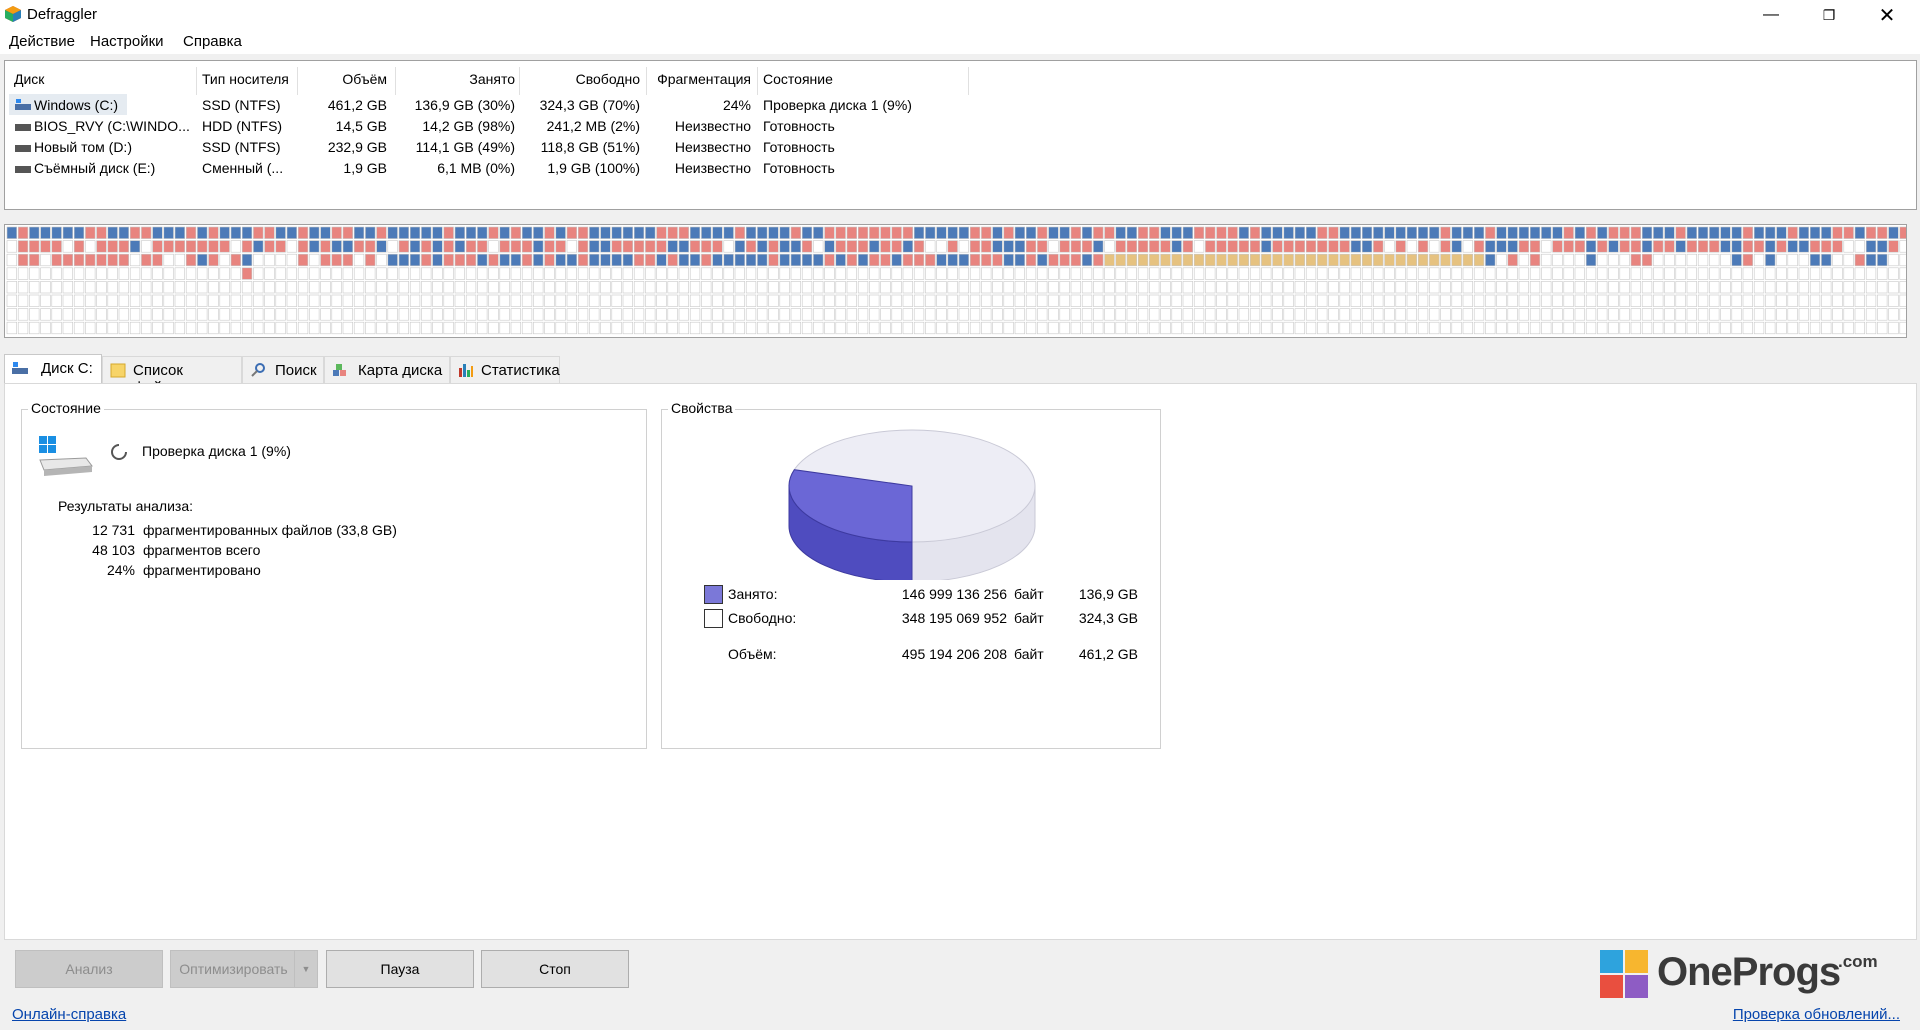  I want to click on close-button: ✕, so click(1887, 15).